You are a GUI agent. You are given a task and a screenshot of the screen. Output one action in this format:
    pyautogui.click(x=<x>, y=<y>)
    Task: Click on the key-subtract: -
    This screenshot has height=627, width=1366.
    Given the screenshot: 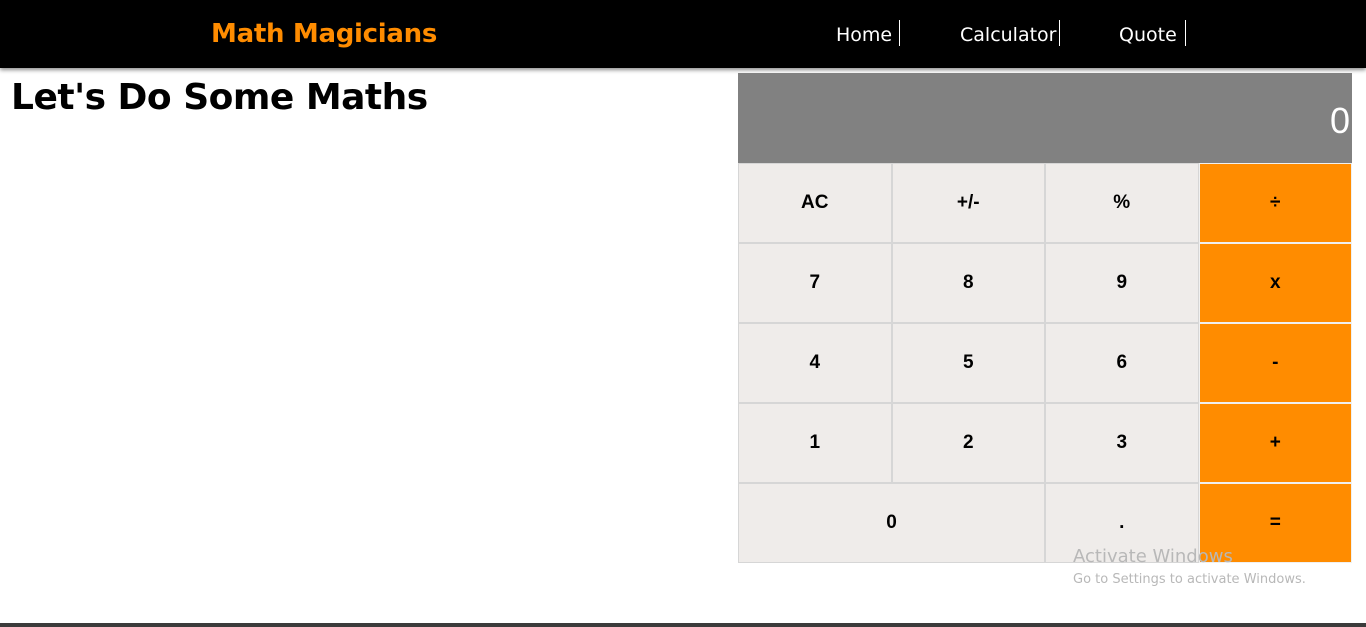 What is the action you would take?
    pyautogui.click(x=1275, y=363)
    